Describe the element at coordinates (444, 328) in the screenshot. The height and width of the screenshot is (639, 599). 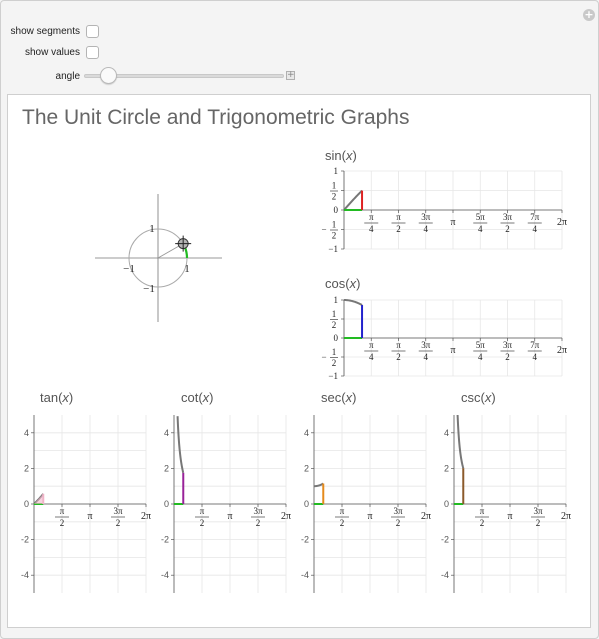
I see `cos-plot: cos(x)112012−−1π4π23π4π 5π43π27π42π` at that location.